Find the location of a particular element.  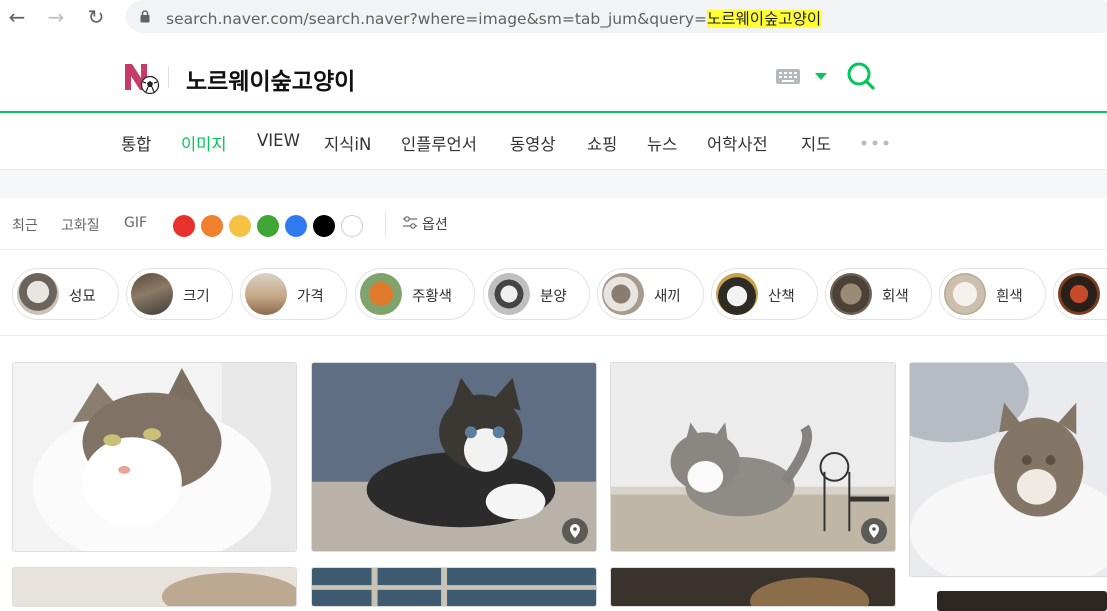

color-yellow is located at coordinates (240, 226).